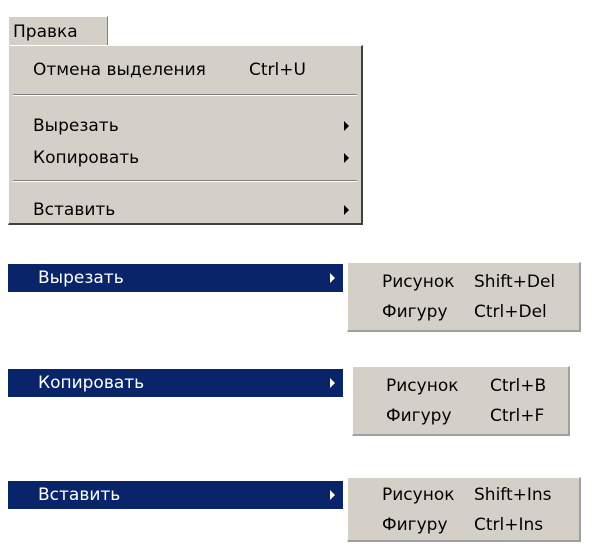 The height and width of the screenshot is (544, 609). Describe the element at coordinates (463, 525) in the screenshot. I see `submenu-item-shape: Фигуру Ctrl+Ins` at that location.